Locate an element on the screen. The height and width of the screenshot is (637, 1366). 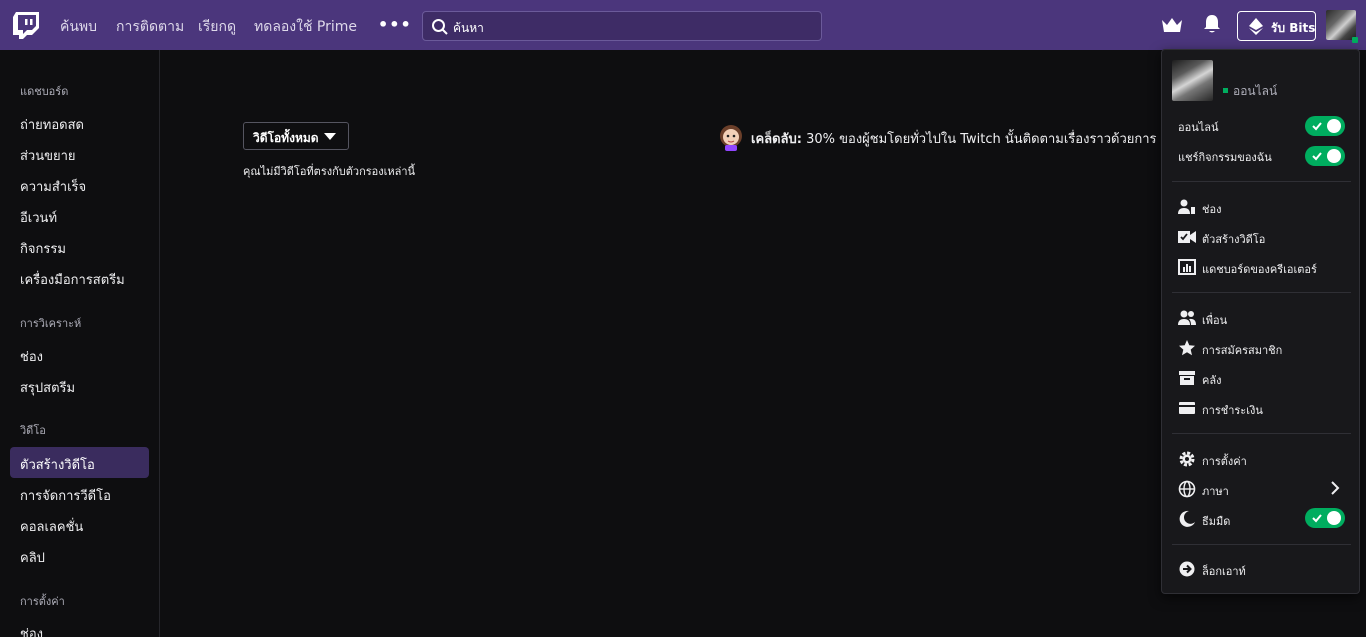
sidebar-item-events: อีเวนท์ is located at coordinates (38, 217).